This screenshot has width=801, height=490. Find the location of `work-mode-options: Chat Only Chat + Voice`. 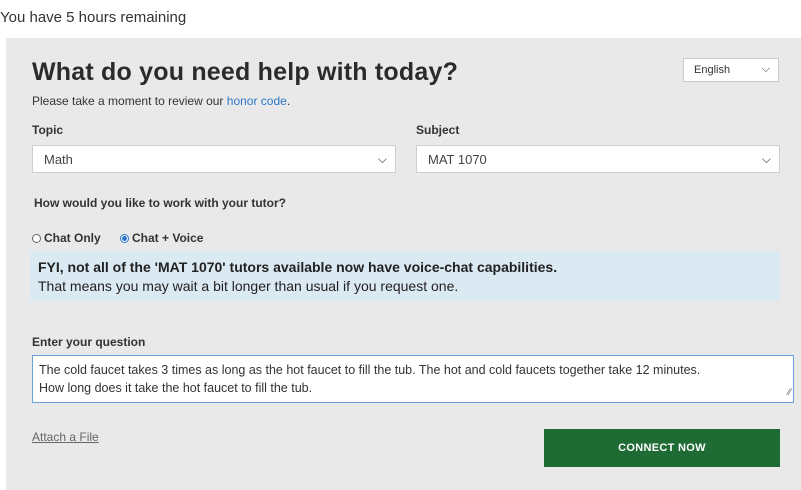

work-mode-options: Chat Only Chat + Voice is located at coordinates (125, 238).